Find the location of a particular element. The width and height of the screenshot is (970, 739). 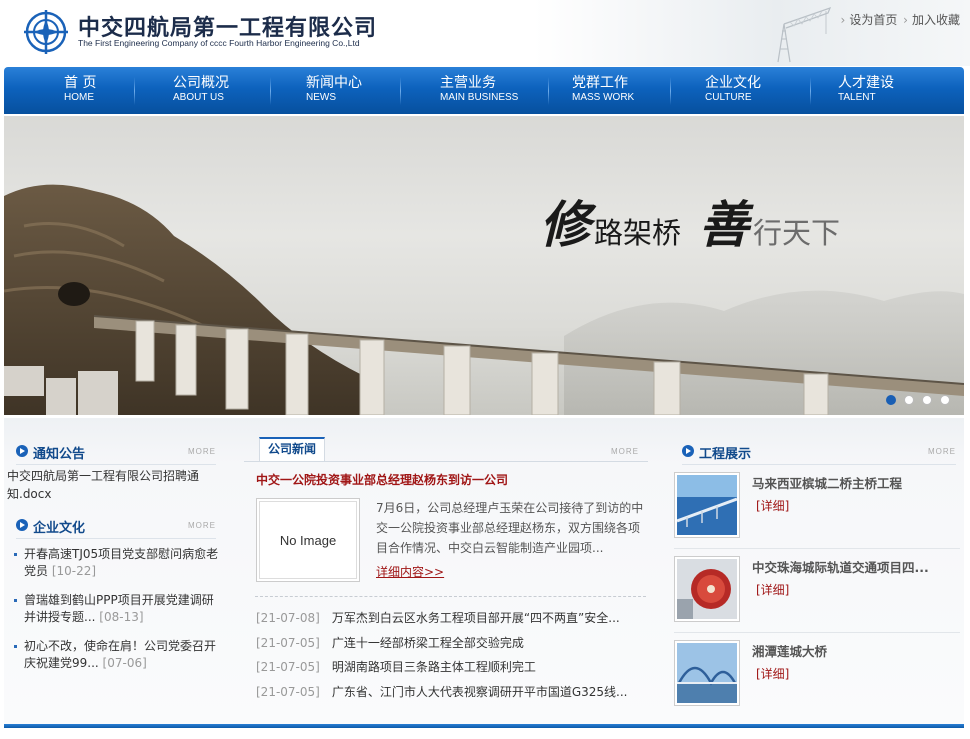

footer-bar is located at coordinates (484, 726).